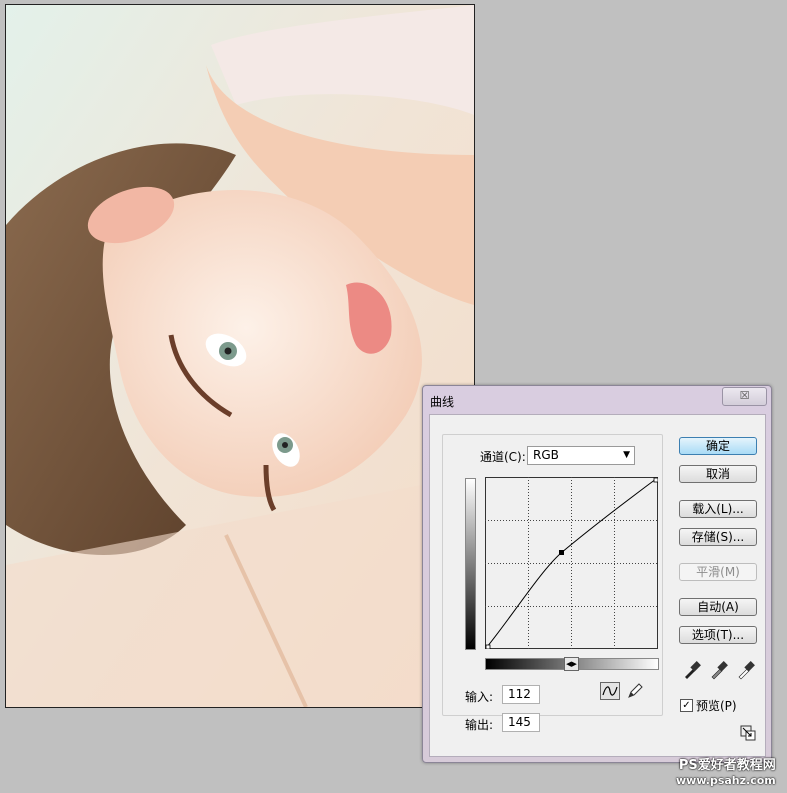 This screenshot has height=793, width=787. Describe the element at coordinates (727, 765) in the screenshot. I see `watermark-title: PS爱好者教程网` at that location.